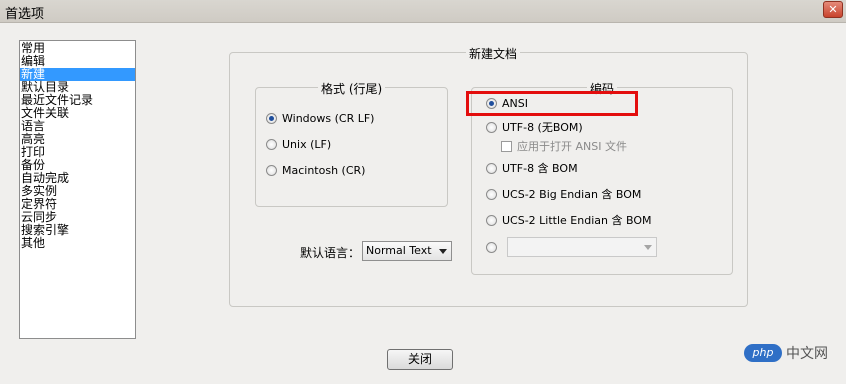 The height and width of the screenshot is (384, 846). Describe the element at coordinates (577, 220) in the screenshot. I see `encoding-option-label: UCS-2 Little Endian 含 BOM` at that location.